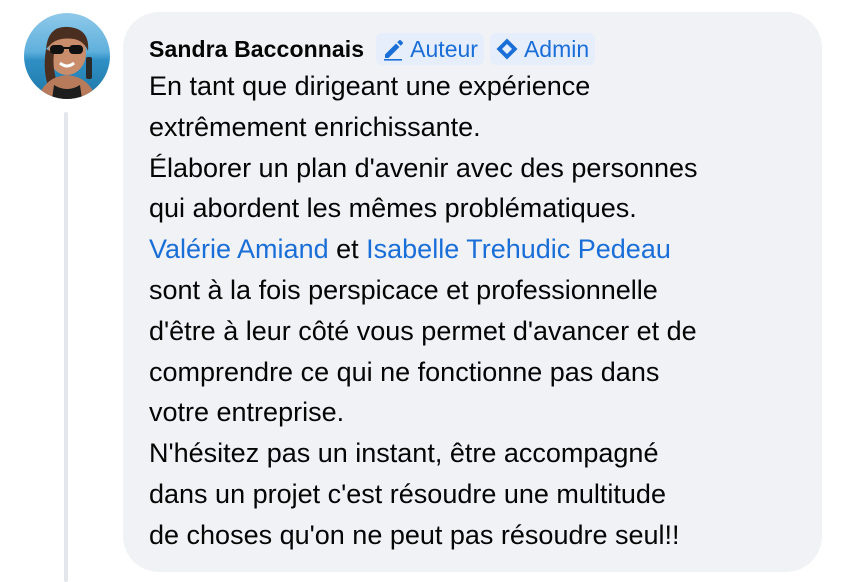 This screenshot has width=864, height=582. Describe the element at coordinates (256, 49) in the screenshot. I see `author-name: Sandra Bacconnais` at that location.